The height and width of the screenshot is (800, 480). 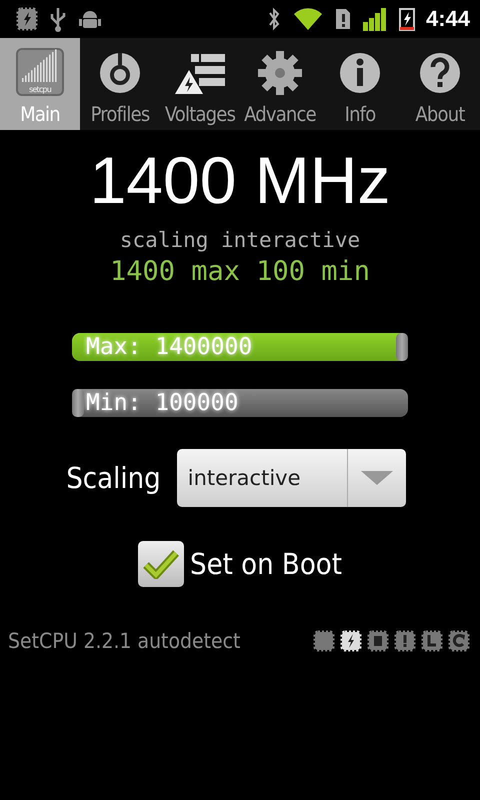 What do you see at coordinates (280, 73) in the screenshot?
I see `gear-icon` at bounding box center [280, 73].